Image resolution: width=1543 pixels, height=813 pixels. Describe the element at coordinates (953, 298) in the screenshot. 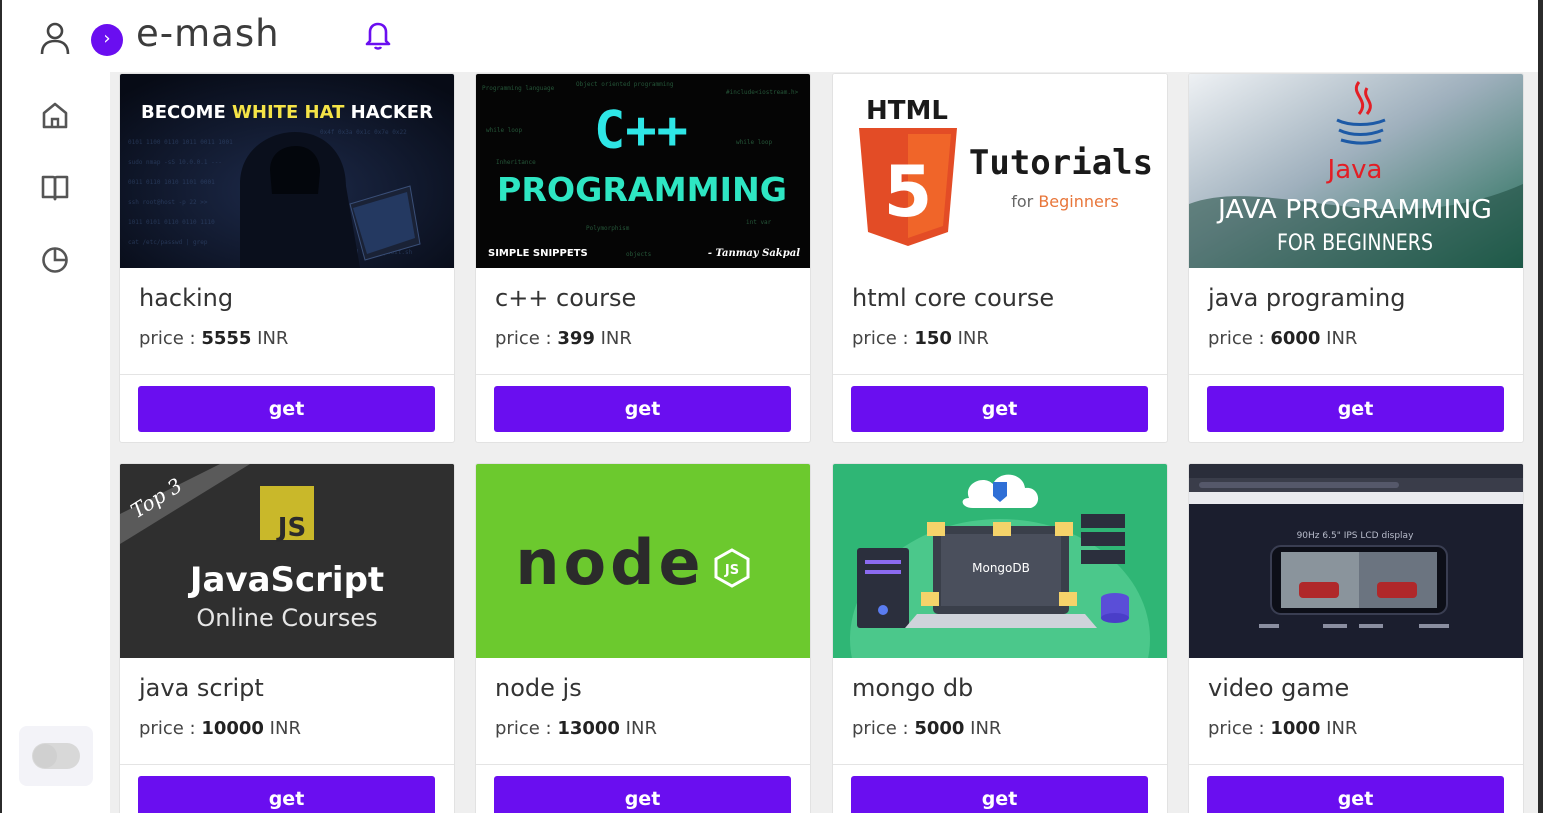

I see `course-title: html core course` at that location.